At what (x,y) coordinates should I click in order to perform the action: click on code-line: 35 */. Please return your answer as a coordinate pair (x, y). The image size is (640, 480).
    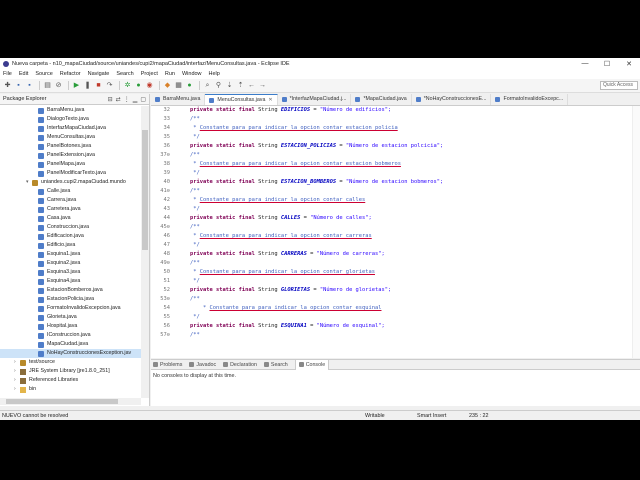
    Looking at the image, I should click on (395, 137).